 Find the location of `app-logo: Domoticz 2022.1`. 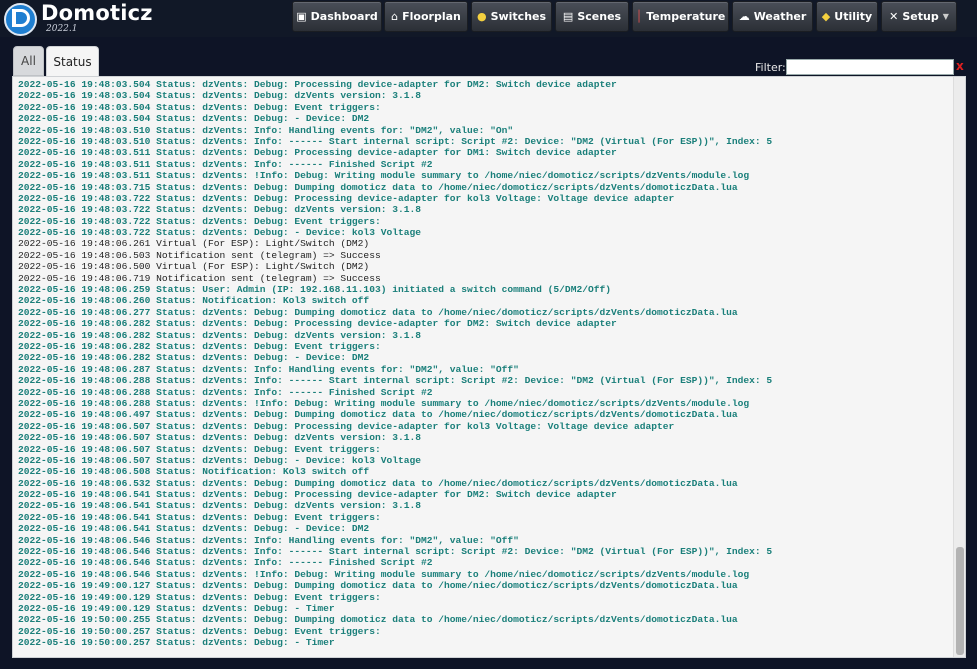

app-logo: Domoticz 2022.1 is located at coordinates (78, 18).